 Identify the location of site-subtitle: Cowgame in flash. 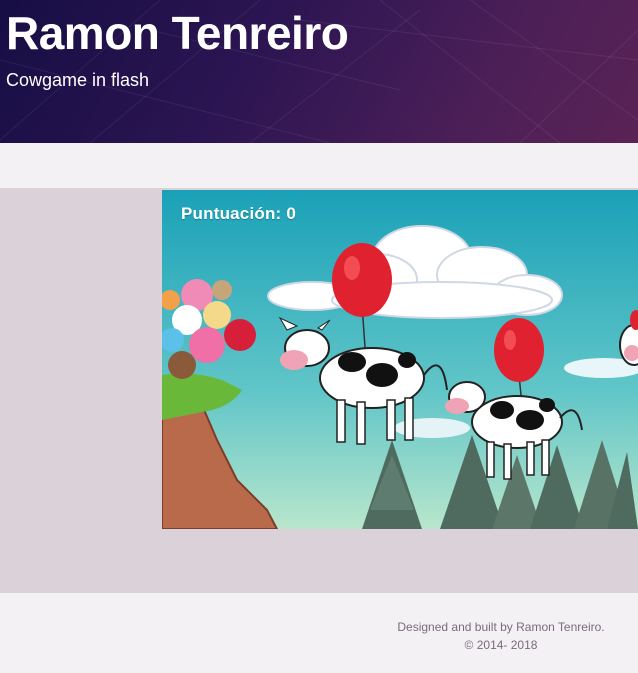
(78, 80).